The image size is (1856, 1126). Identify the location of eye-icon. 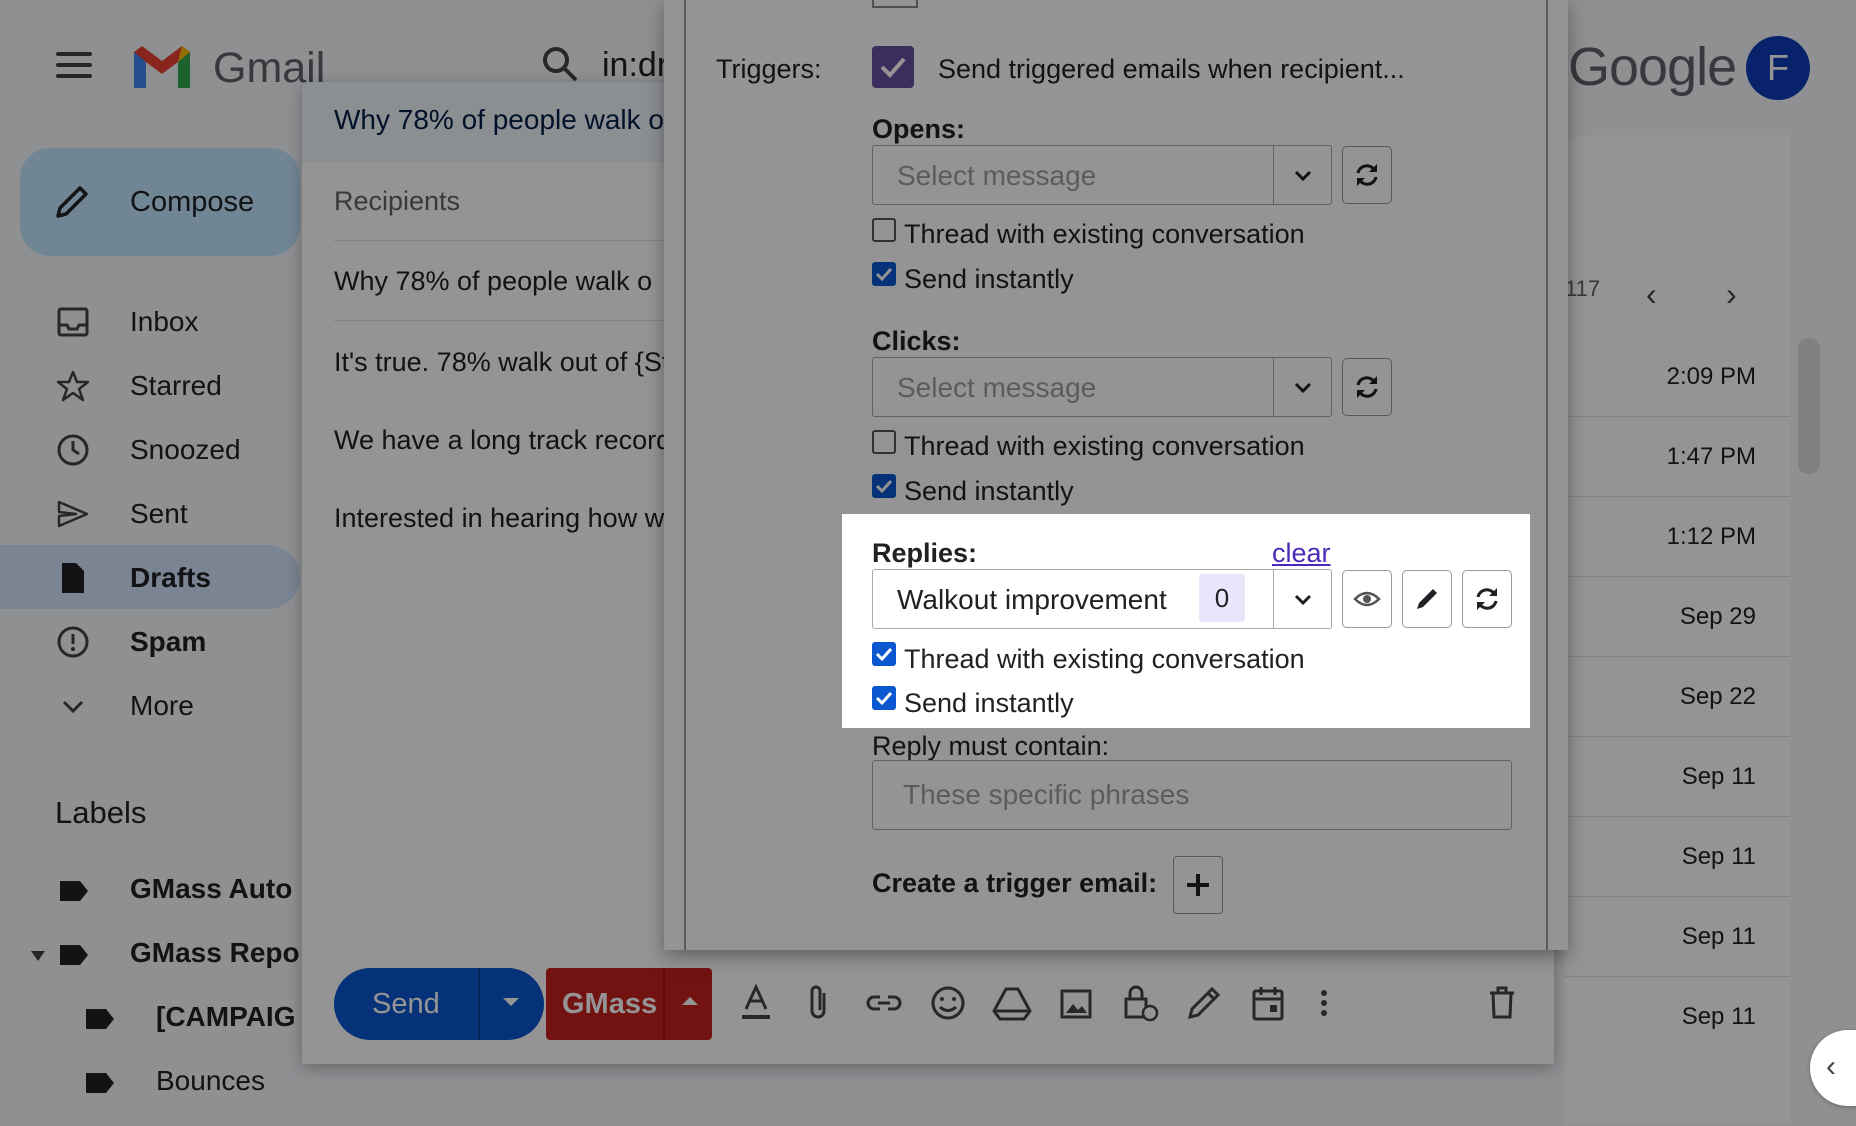
(1367, 599).